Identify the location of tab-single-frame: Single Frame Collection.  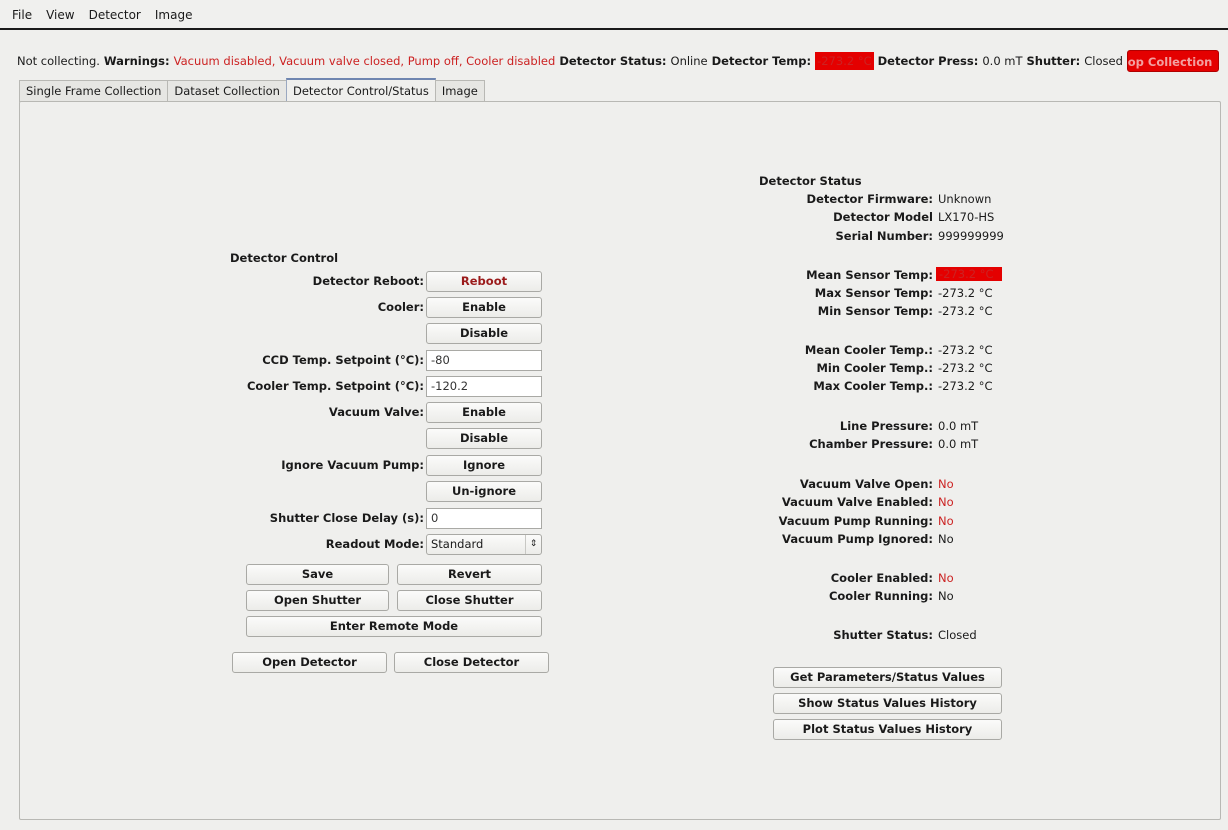
(94, 91).